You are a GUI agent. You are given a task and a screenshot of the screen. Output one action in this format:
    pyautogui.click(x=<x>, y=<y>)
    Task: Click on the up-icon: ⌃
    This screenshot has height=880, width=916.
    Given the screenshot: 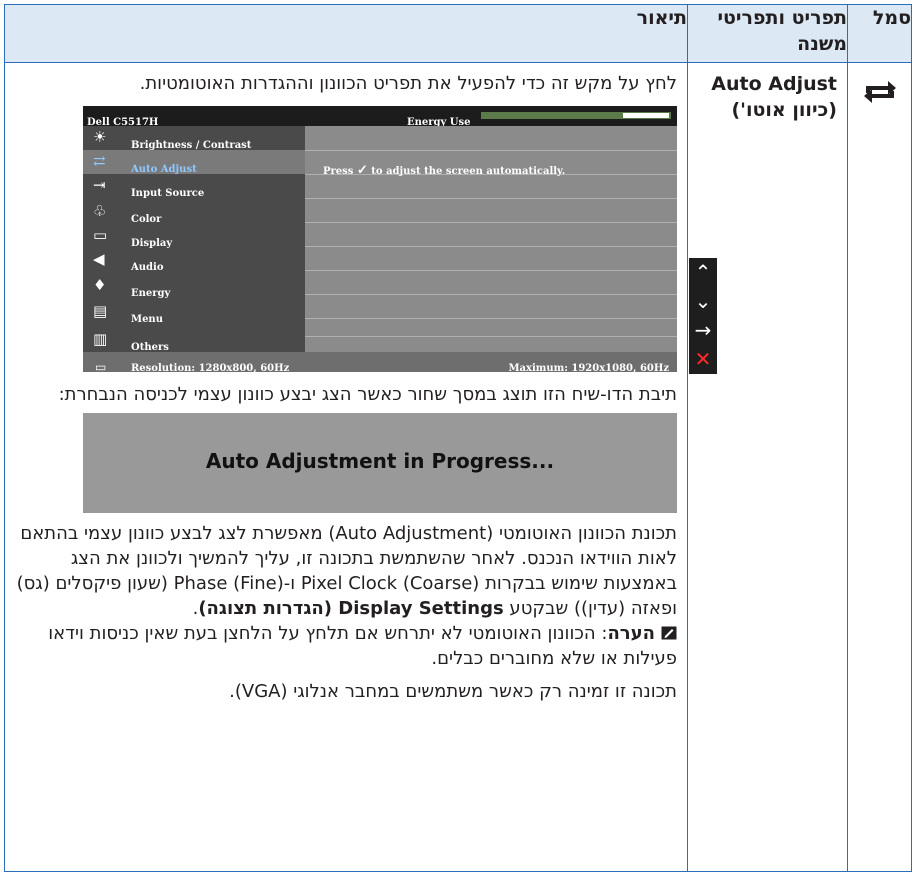 What is the action you would take?
    pyautogui.click(x=703, y=272)
    